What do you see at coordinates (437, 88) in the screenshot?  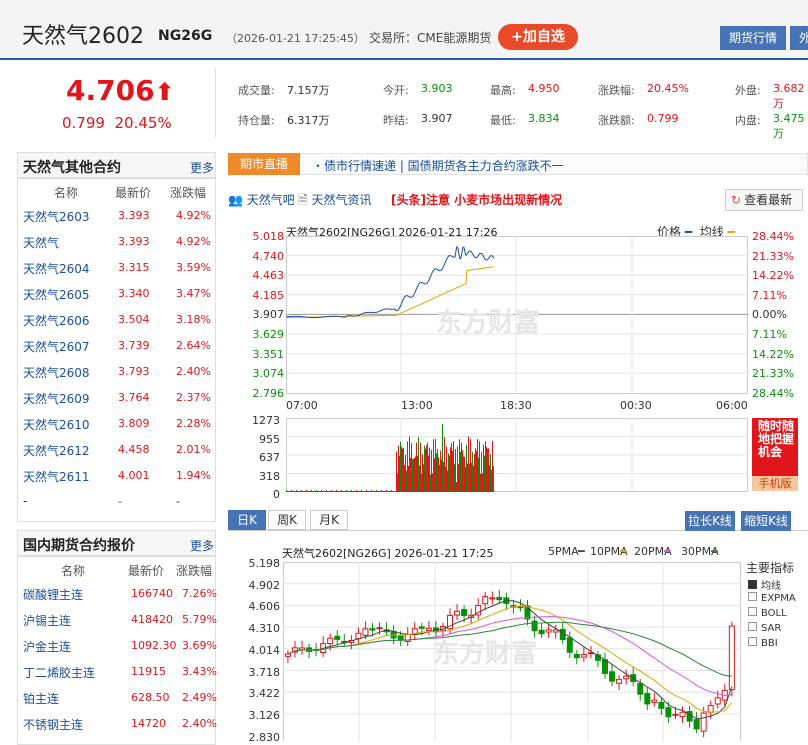 I see `quote-value: 3.903` at bounding box center [437, 88].